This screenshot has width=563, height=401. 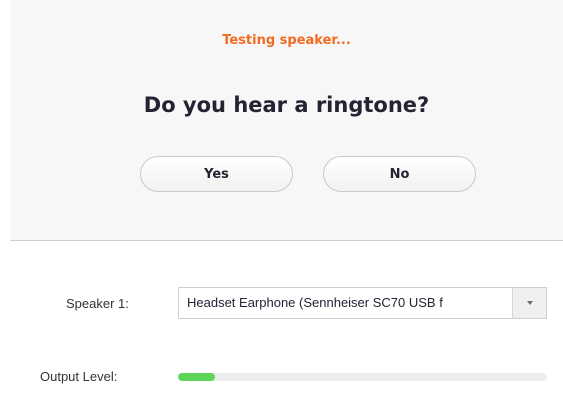 I want to click on speaker-label: Speaker 1:, so click(x=97, y=303).